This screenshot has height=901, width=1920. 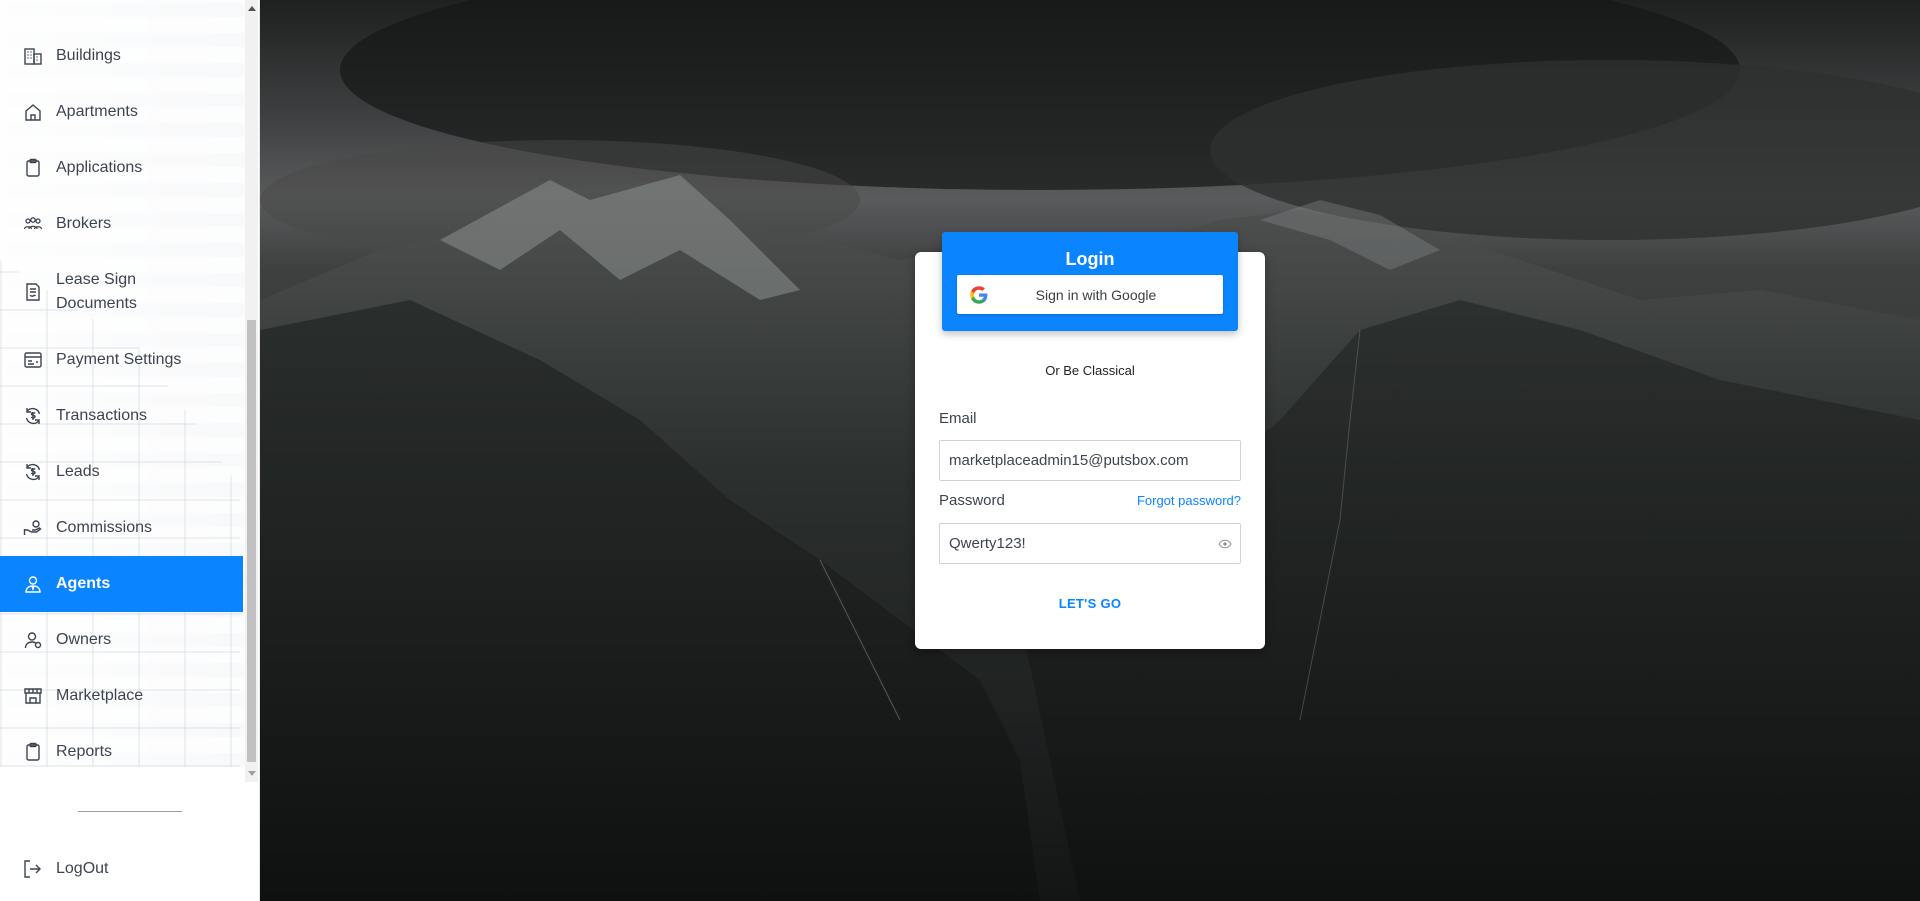 I want to click on or-separator-text: Or Be Classical, so click(x=1090, y=370).